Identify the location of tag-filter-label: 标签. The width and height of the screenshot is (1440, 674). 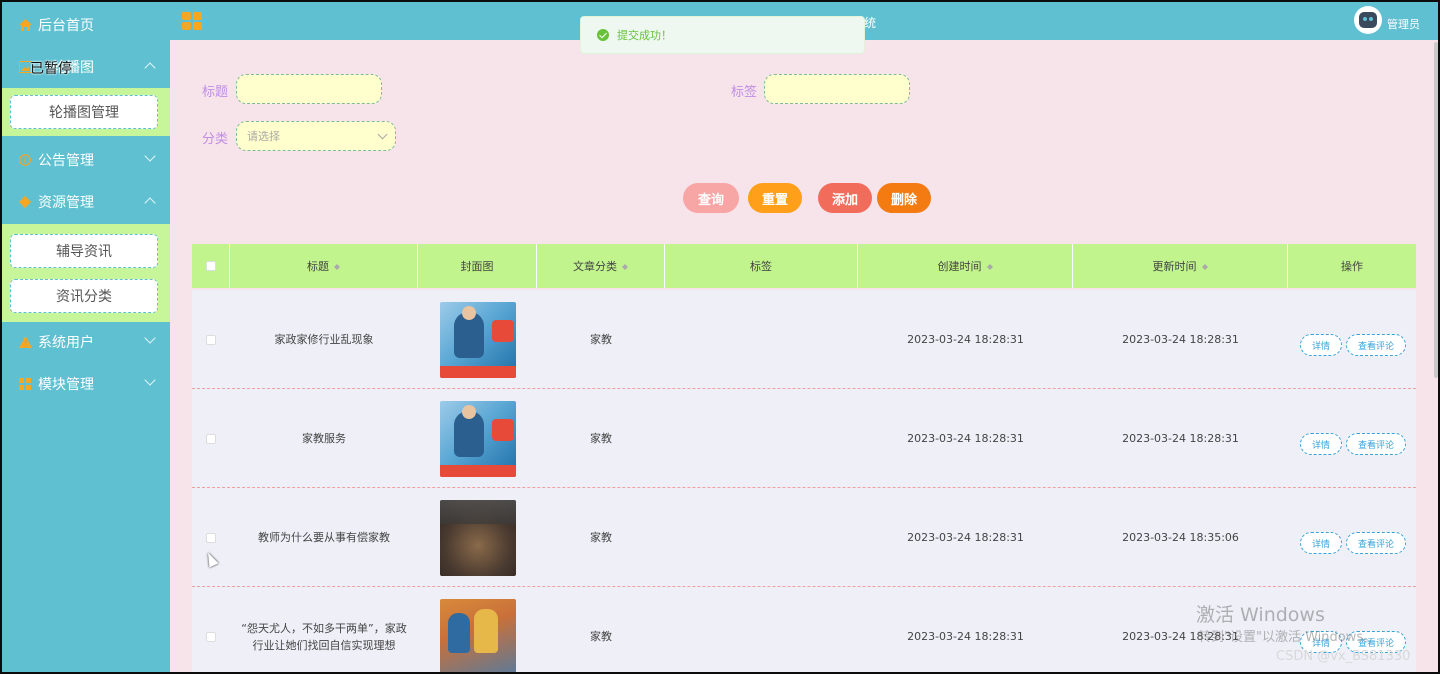
(744, 92).